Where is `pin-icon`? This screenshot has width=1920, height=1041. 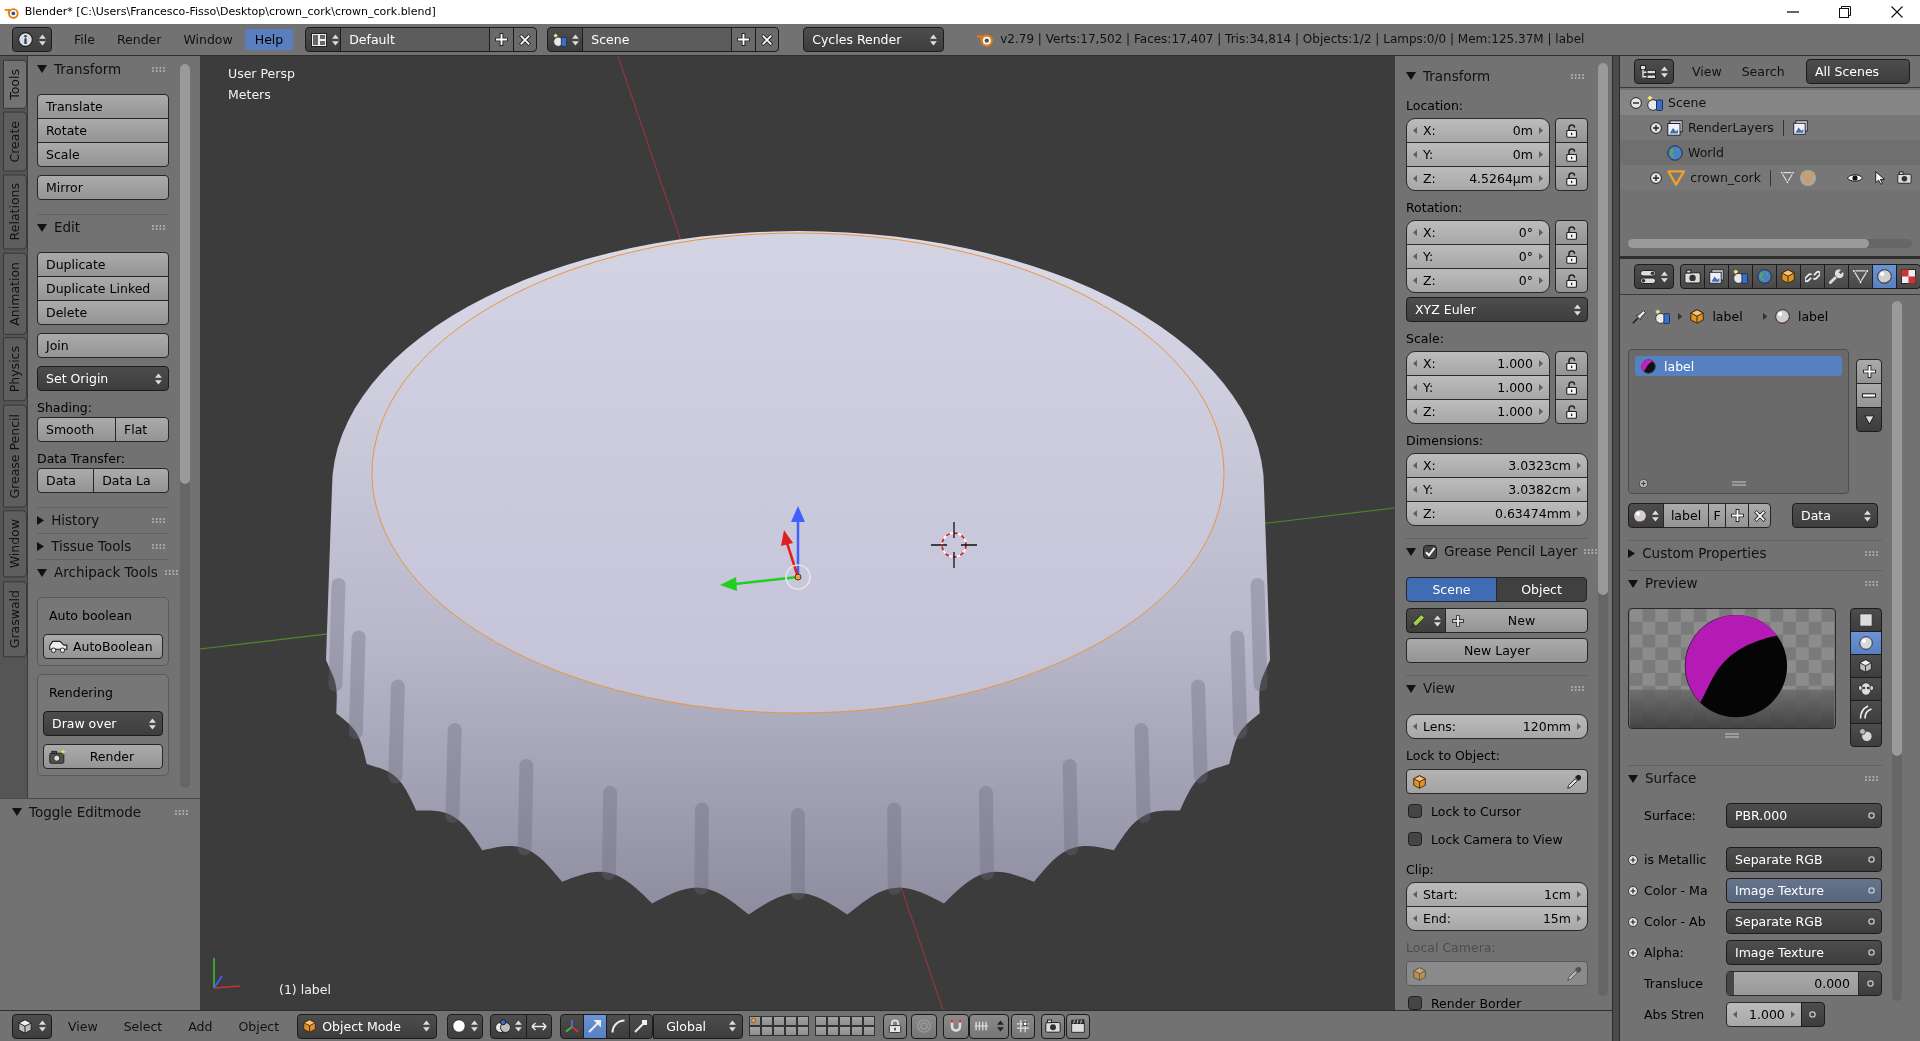 pin-icon is located at coordinates (1639, 316).